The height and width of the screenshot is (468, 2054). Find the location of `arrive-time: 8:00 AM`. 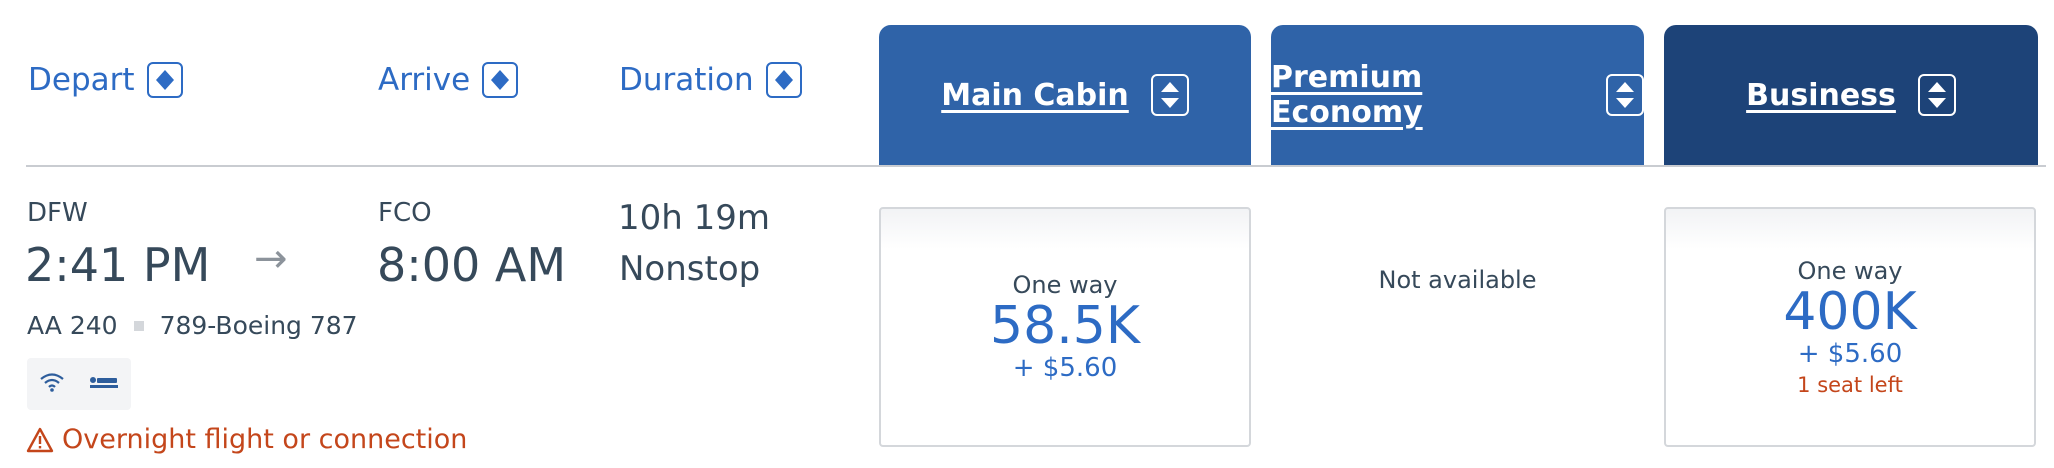

arrive-time: 8:00 AM is located at coordinates (472, 265).